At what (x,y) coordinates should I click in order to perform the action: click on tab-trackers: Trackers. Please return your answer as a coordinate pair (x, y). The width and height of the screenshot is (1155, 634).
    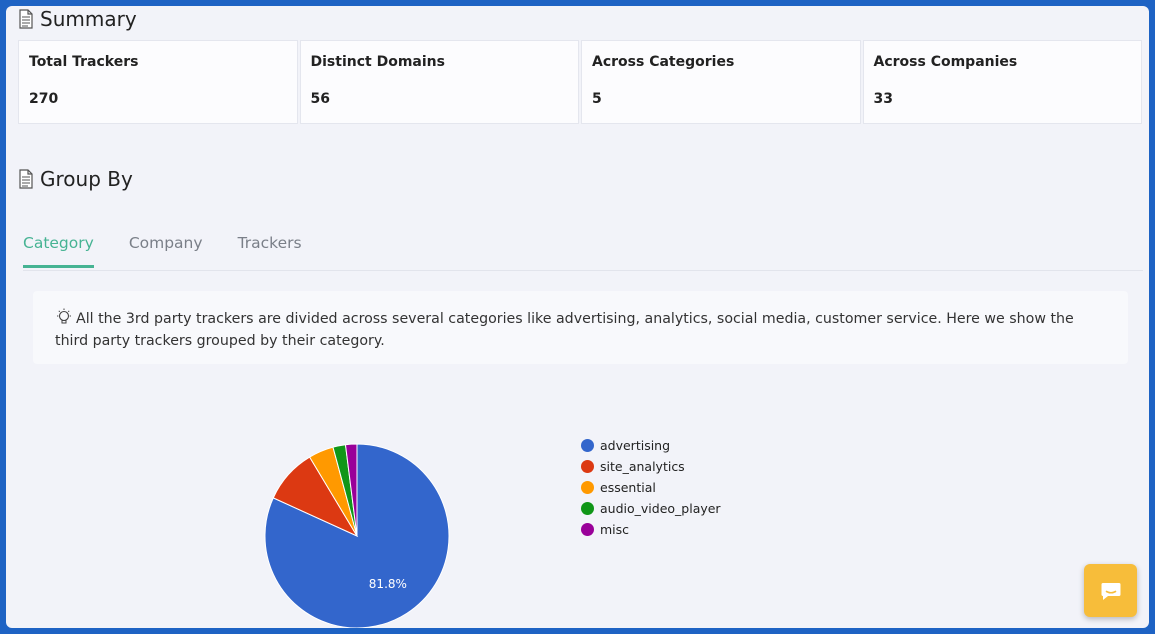
    Looking at the image, I should click on (270, 250).